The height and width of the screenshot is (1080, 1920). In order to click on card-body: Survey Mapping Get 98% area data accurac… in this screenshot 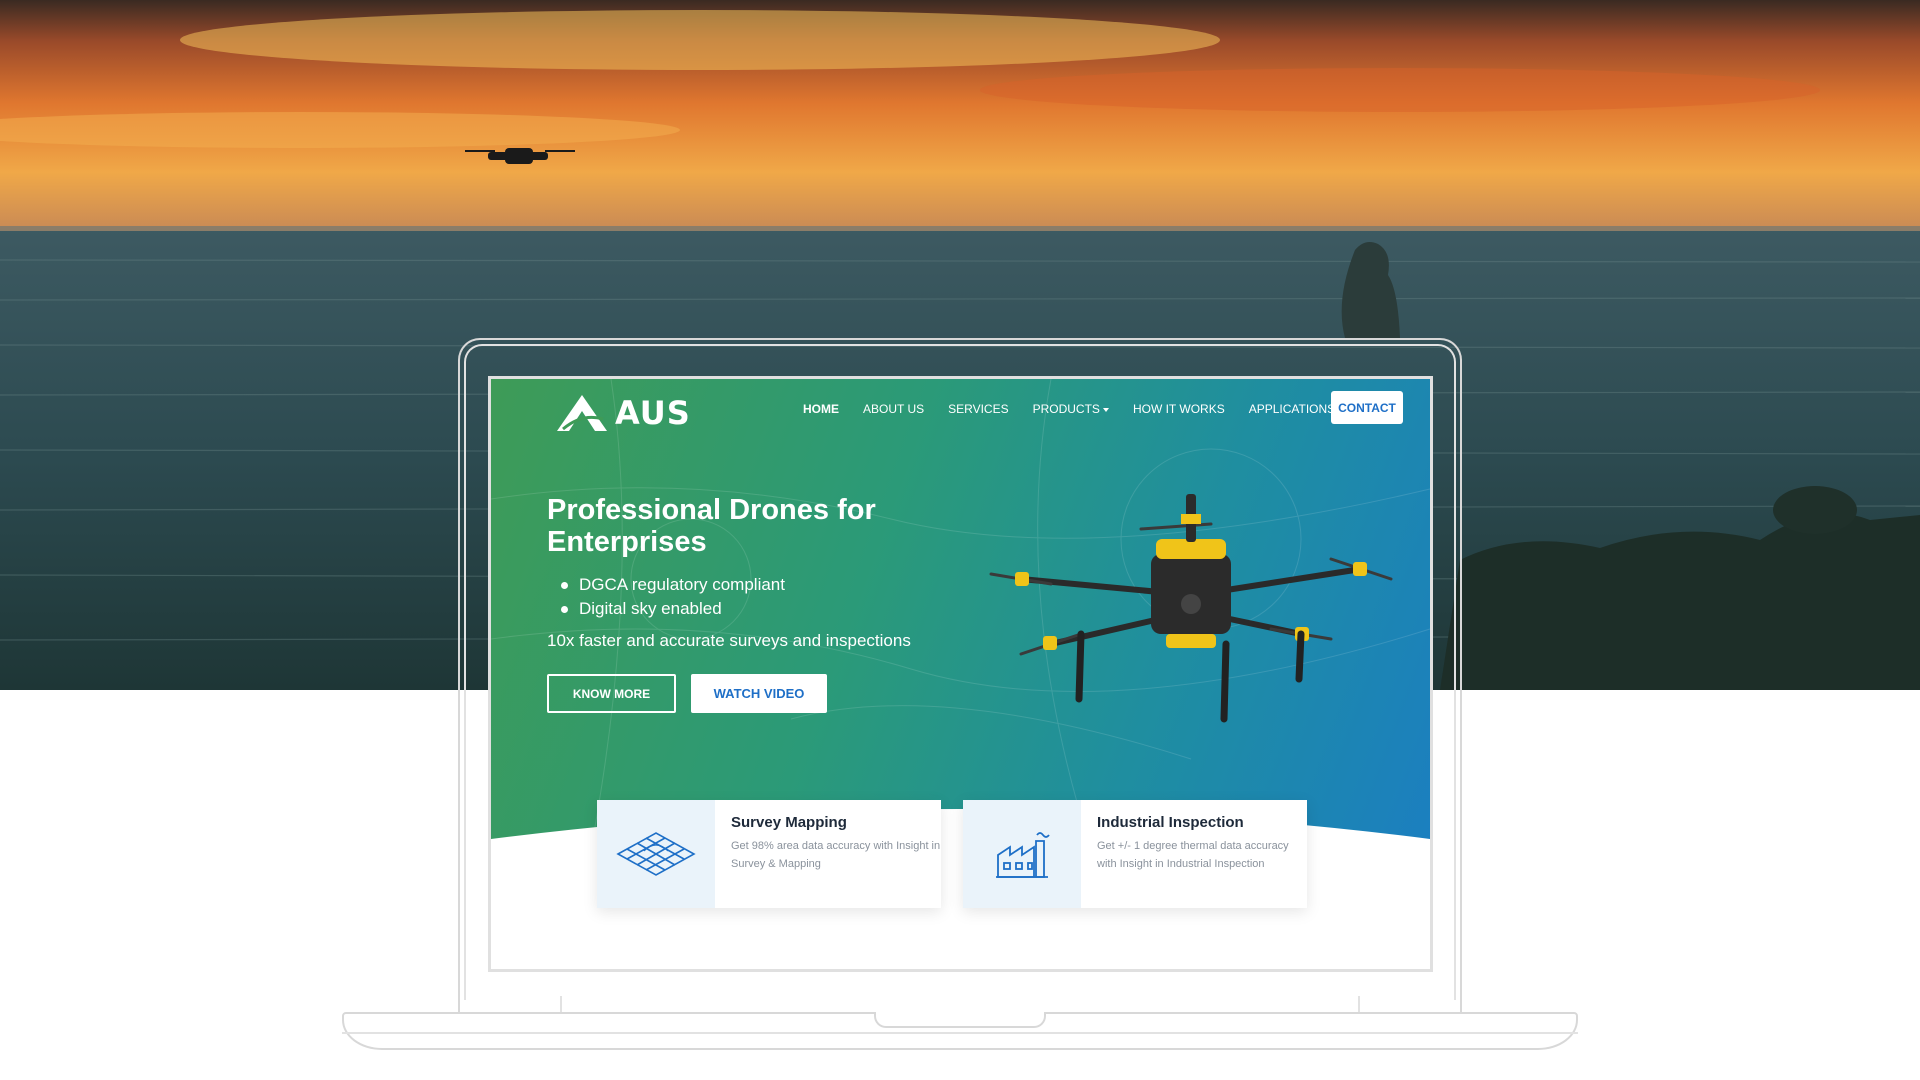, I will do `click(828, 854)`.